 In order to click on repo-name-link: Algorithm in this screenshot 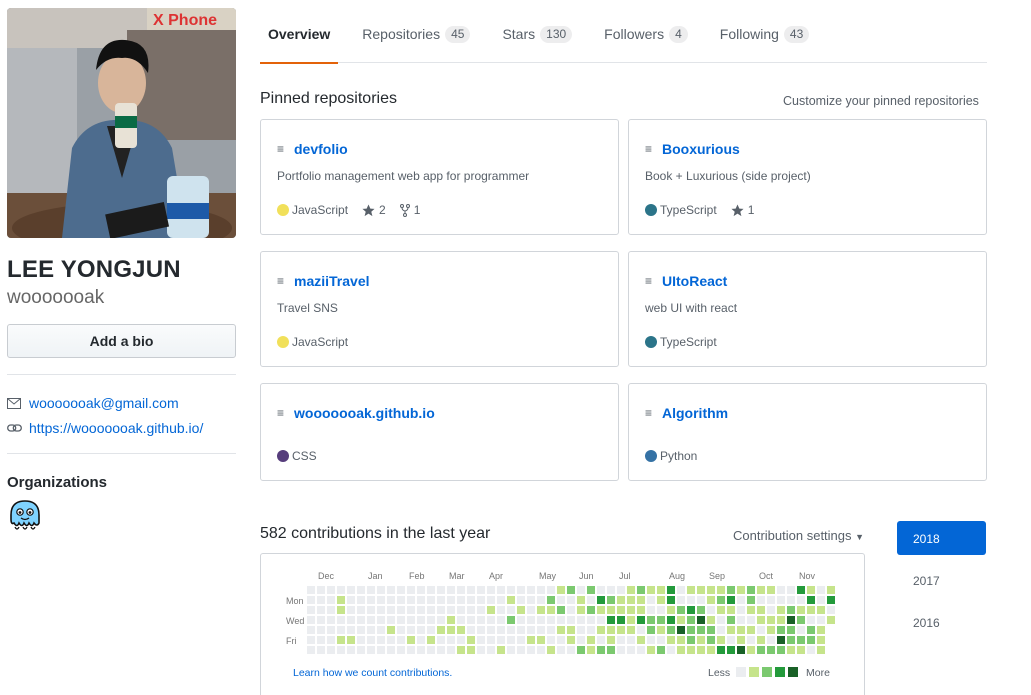, I will do `click(695, 413)`.